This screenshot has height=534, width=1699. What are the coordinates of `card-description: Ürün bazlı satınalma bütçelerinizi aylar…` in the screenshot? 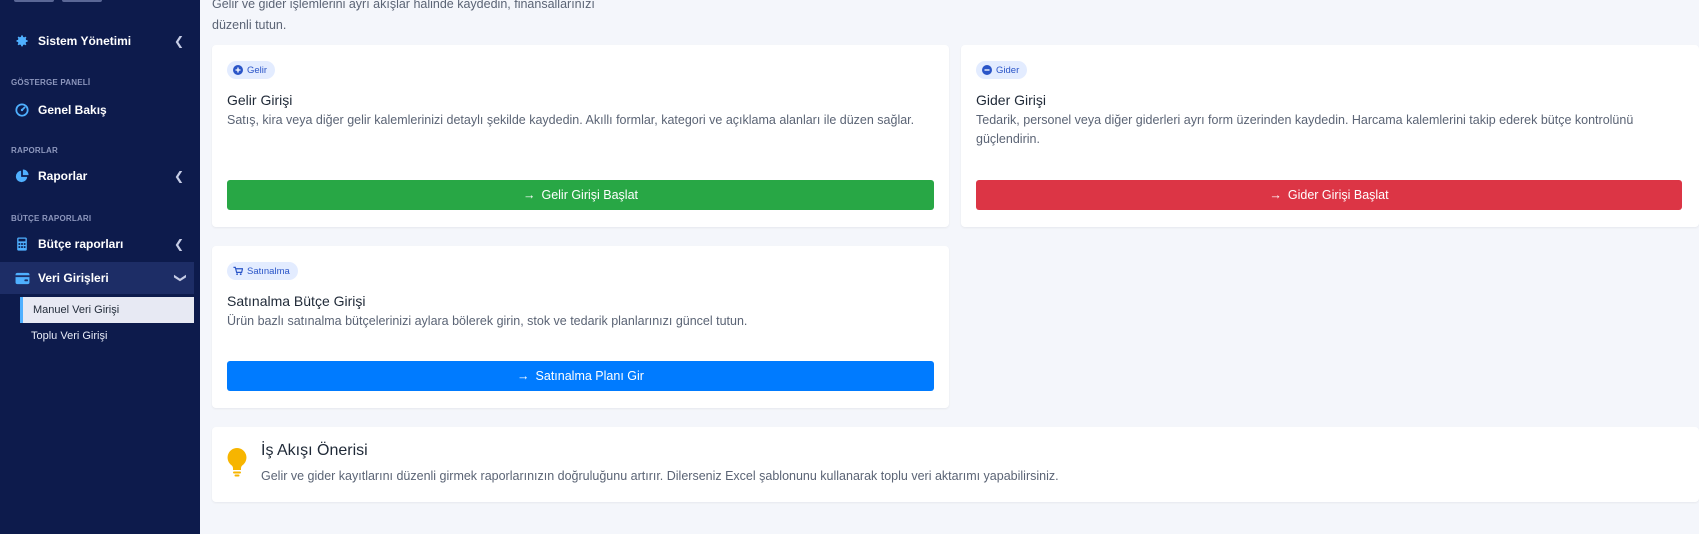 It's located at (487, 321).